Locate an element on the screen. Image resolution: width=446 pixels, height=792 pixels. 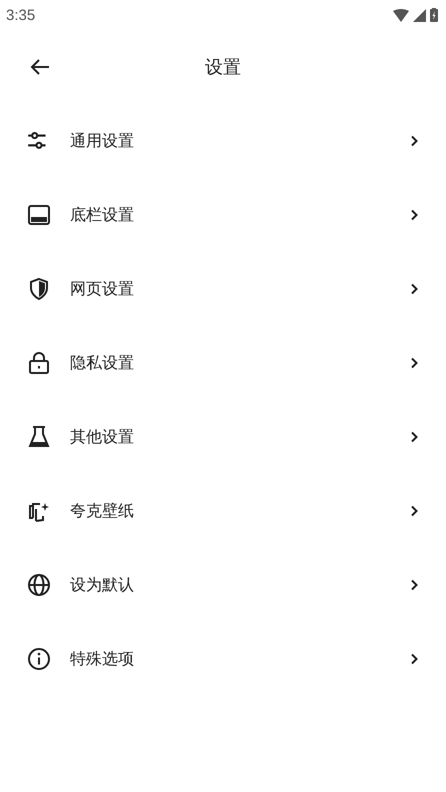
page-title: 设置 is located at coordinates (223, 67).